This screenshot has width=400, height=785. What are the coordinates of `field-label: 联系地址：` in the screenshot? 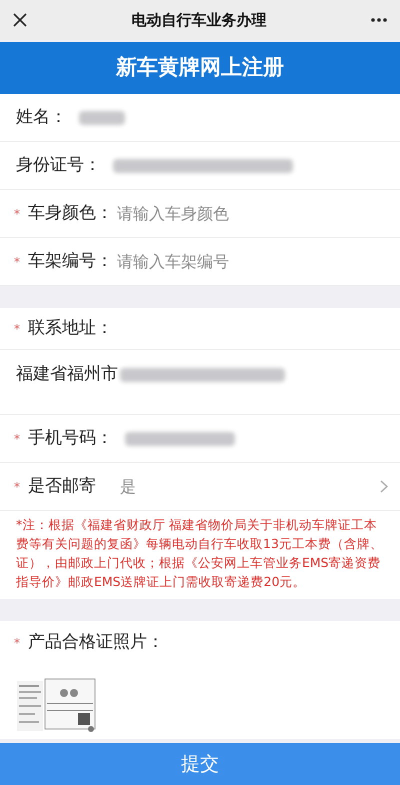 It's located at (70, 328).